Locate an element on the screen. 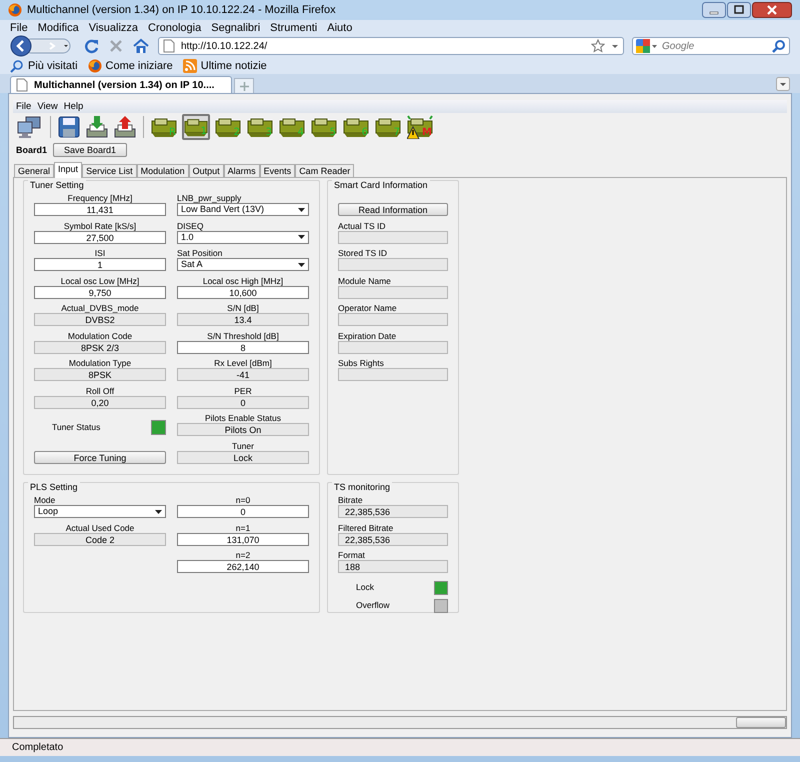 This screenshot has height=762, width=800. menu-item: Modifica is located at coordinates (58, 28).